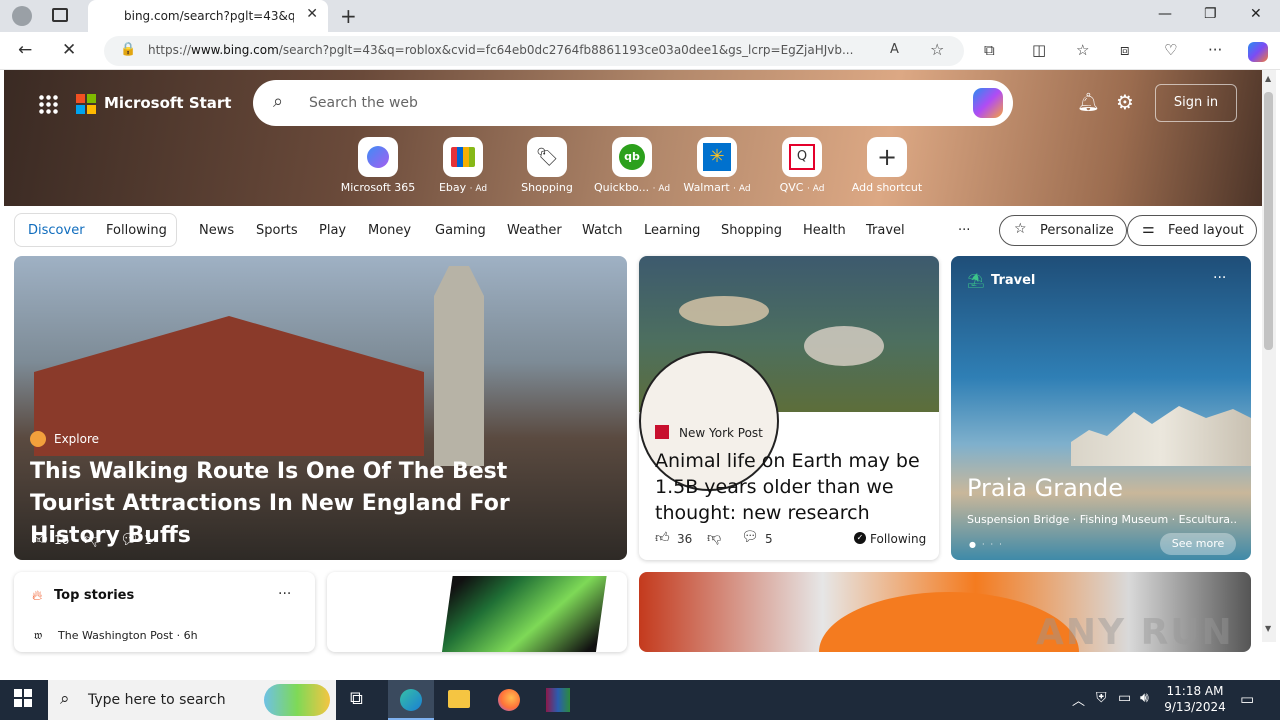 Image resolution: width=1280 pixels, height=720 pixels. Describe the element at coordinates (1247, 699) in the screenshot. I see `notification-center-icon: ▭` at that location.